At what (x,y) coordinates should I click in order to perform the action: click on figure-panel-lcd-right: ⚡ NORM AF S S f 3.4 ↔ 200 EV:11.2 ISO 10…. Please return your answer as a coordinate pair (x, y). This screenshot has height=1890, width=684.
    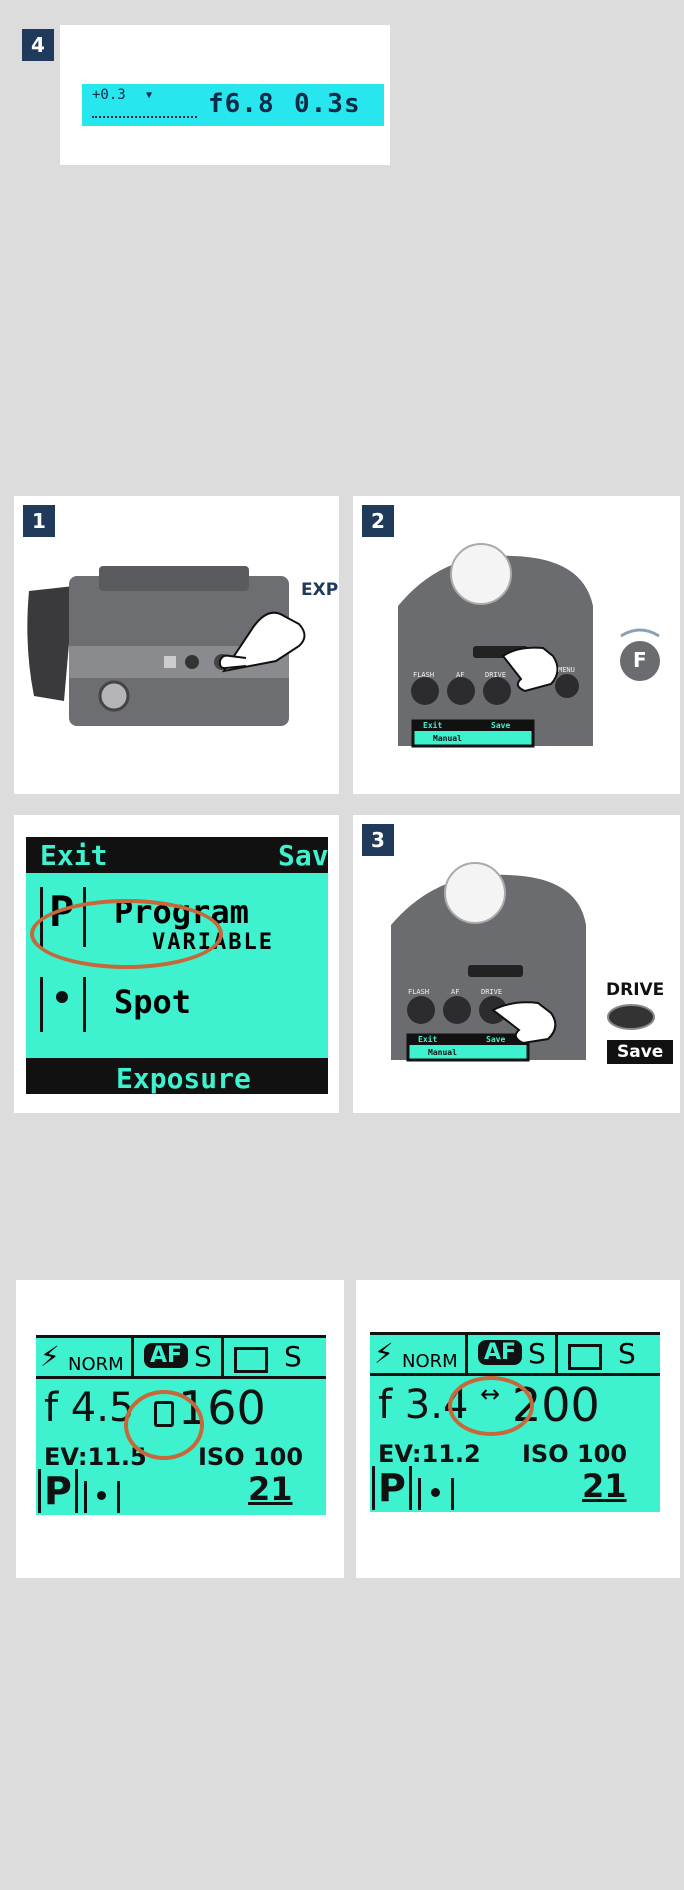
    Looking at the image, I should click on (518, 1429).